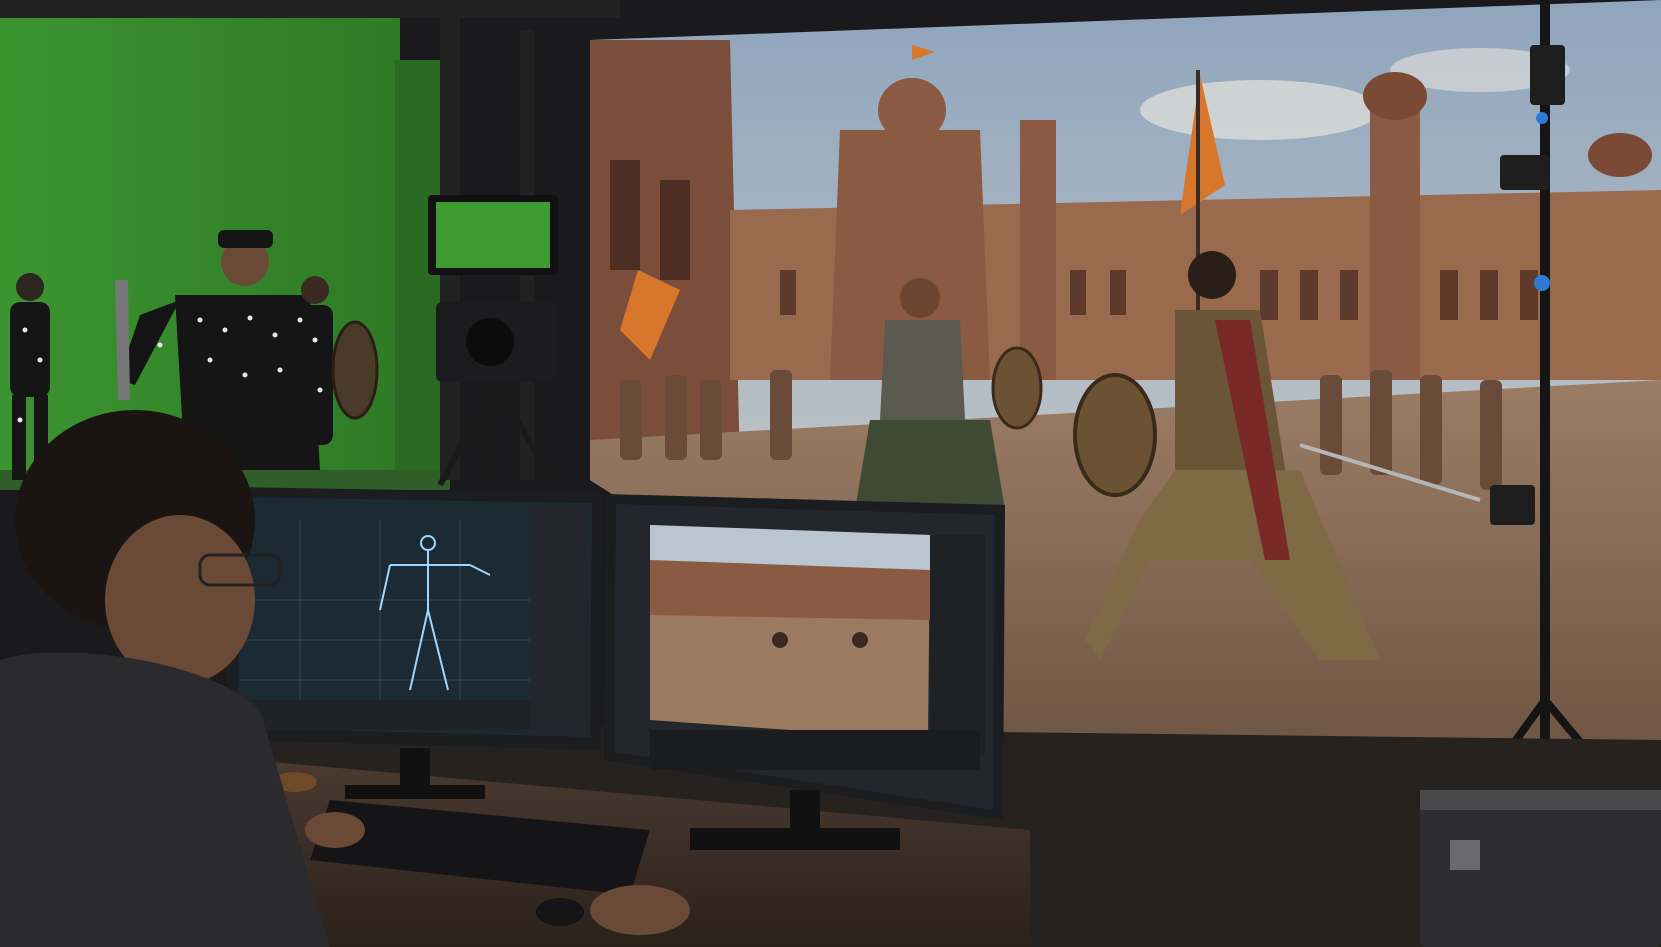  I want to click on outliner-panel, so click(560, 620).